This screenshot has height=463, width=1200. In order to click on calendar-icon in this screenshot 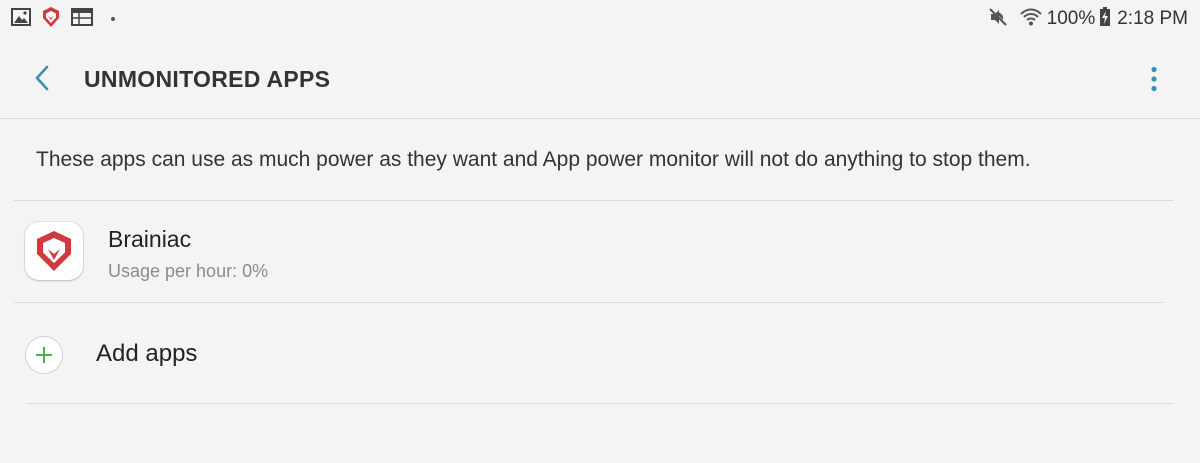, I will do `click(82, 19)`.